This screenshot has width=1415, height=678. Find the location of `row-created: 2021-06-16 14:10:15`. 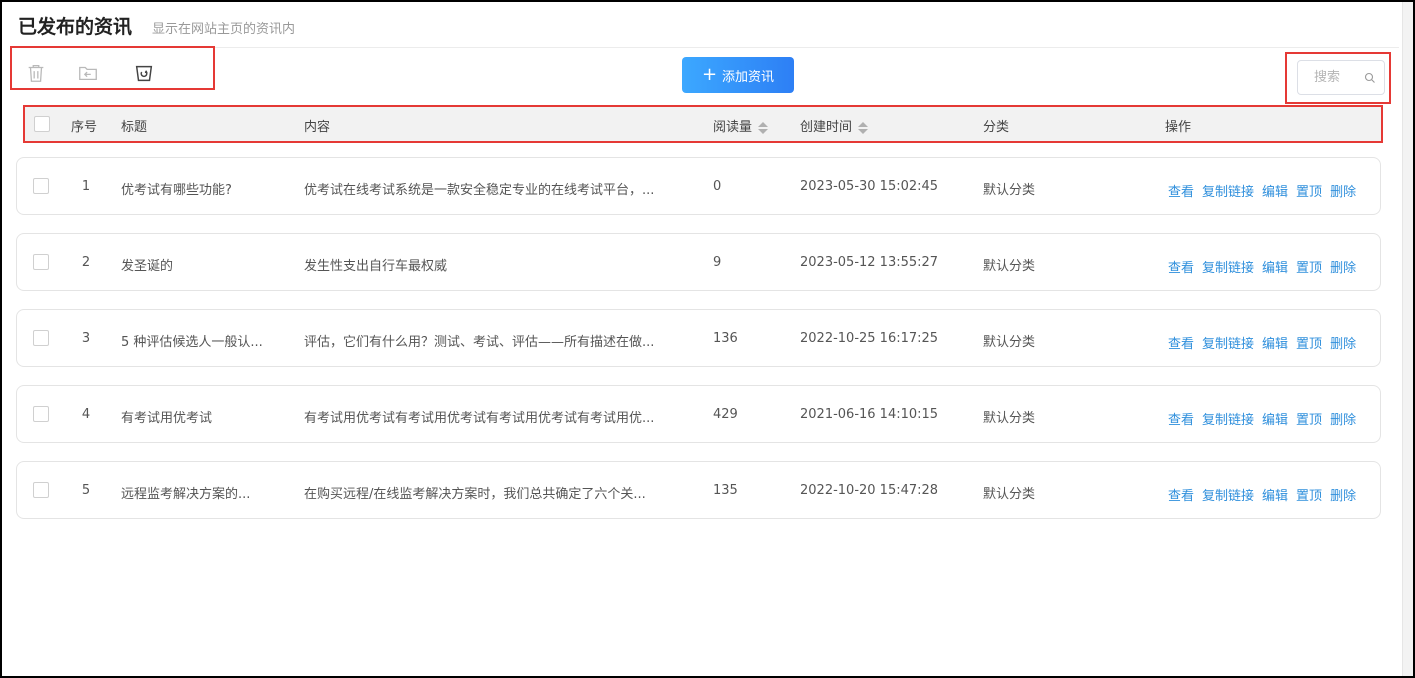

row-created: 2021-06-16 14:10:15 is located at coordinates (869, 414).